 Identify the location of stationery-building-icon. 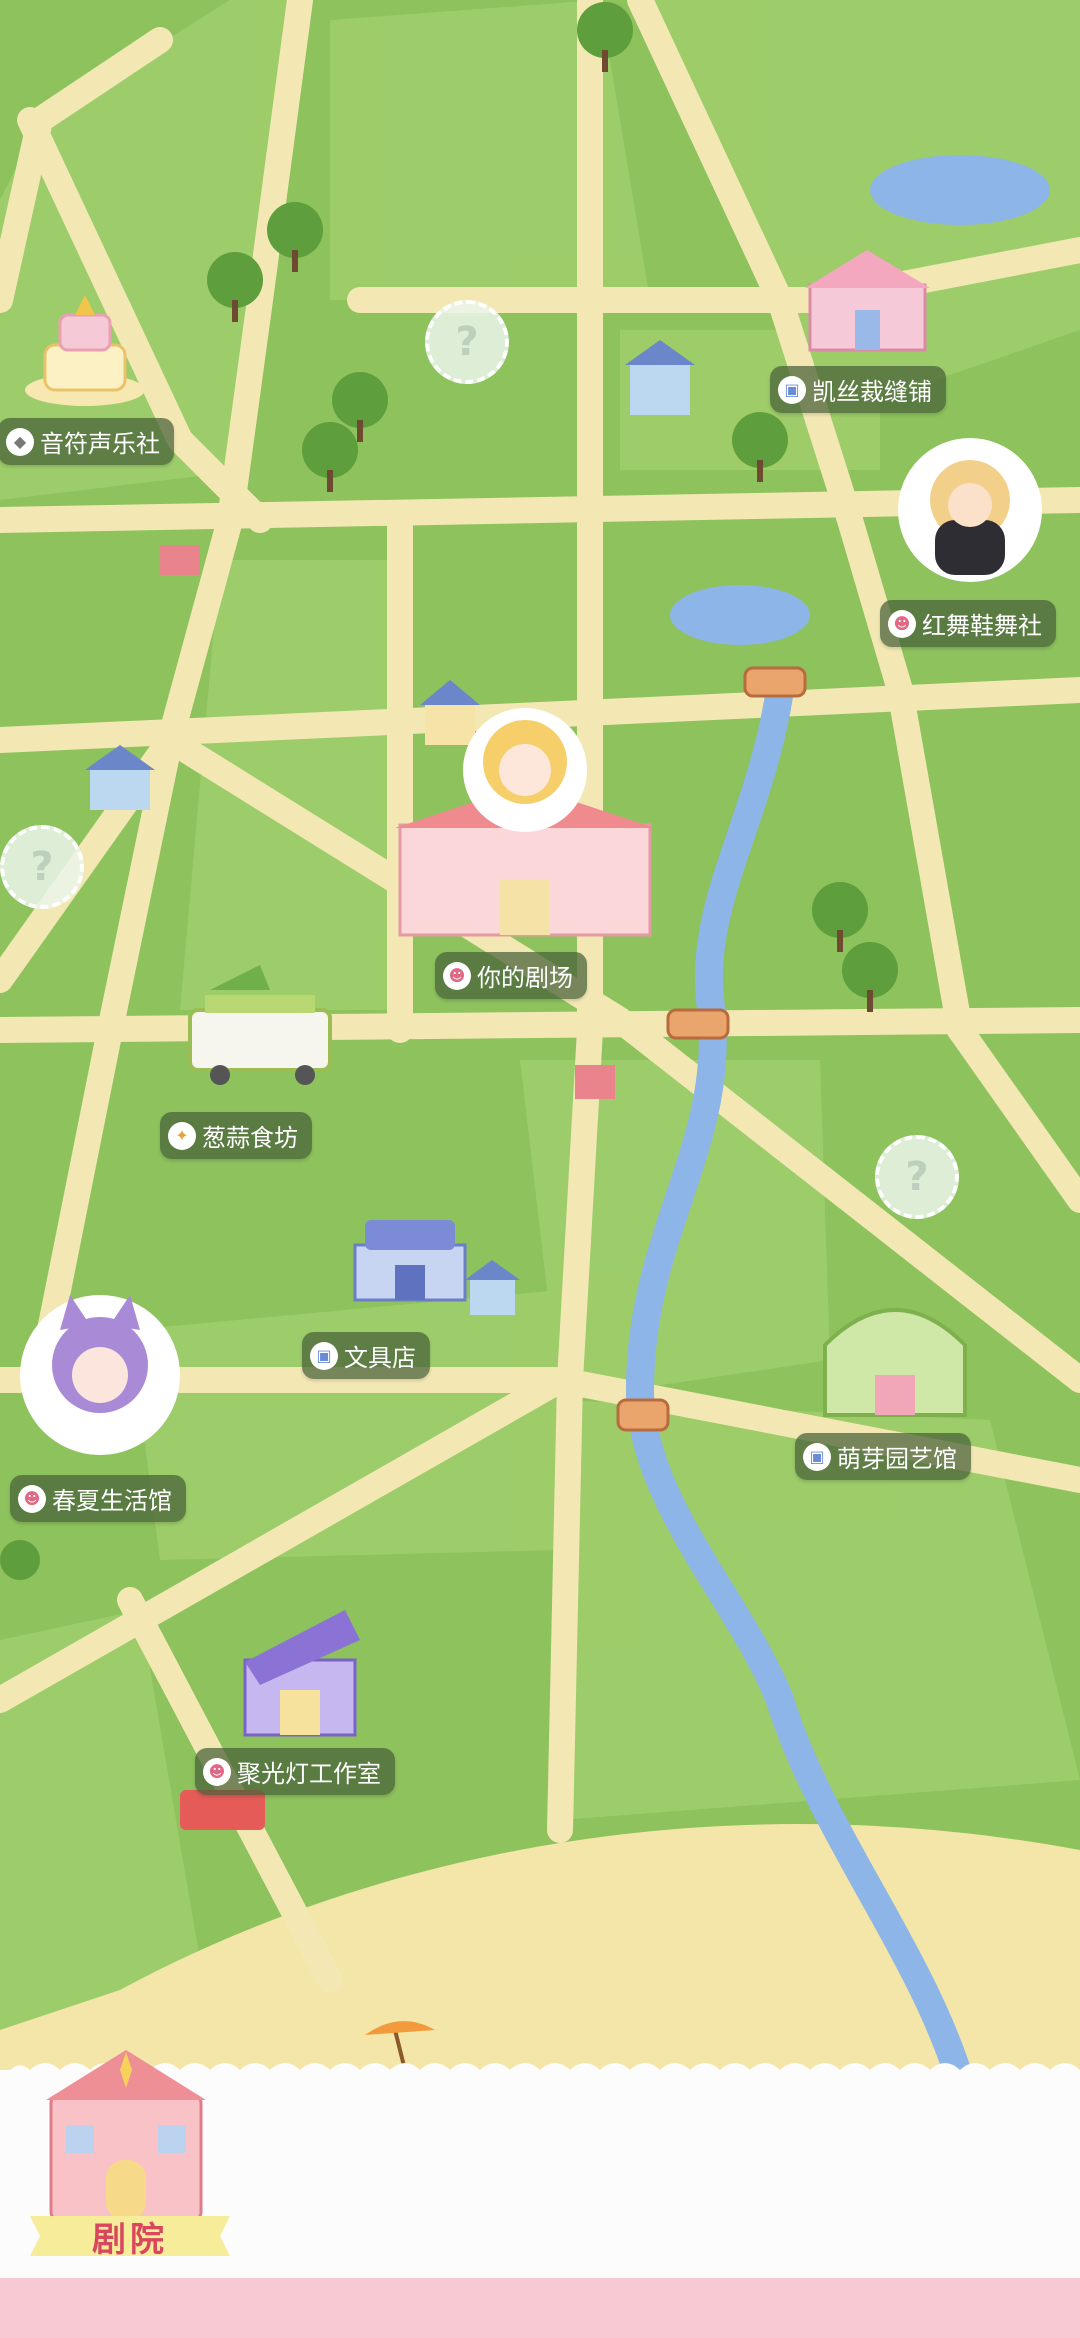
(410, 1261).